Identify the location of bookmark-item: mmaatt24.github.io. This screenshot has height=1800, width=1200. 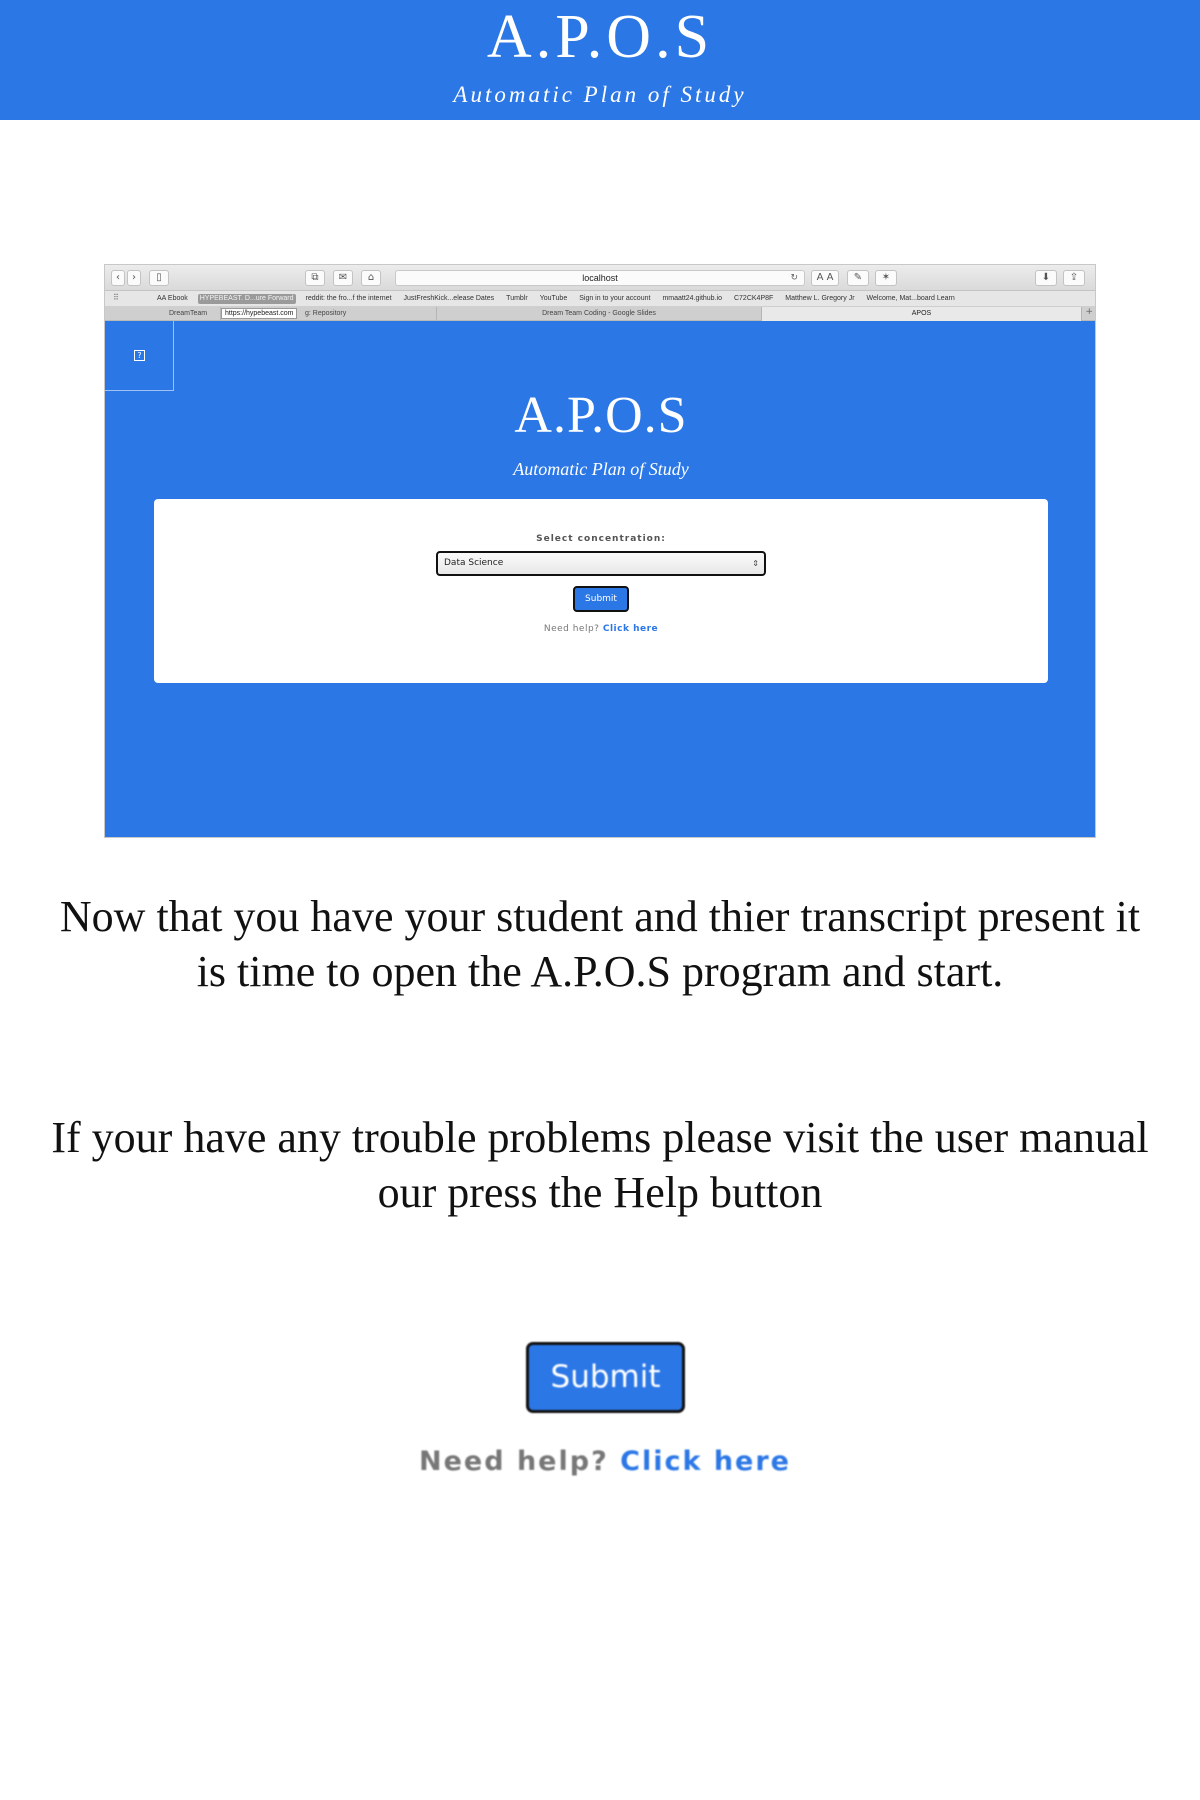
(692, 298).